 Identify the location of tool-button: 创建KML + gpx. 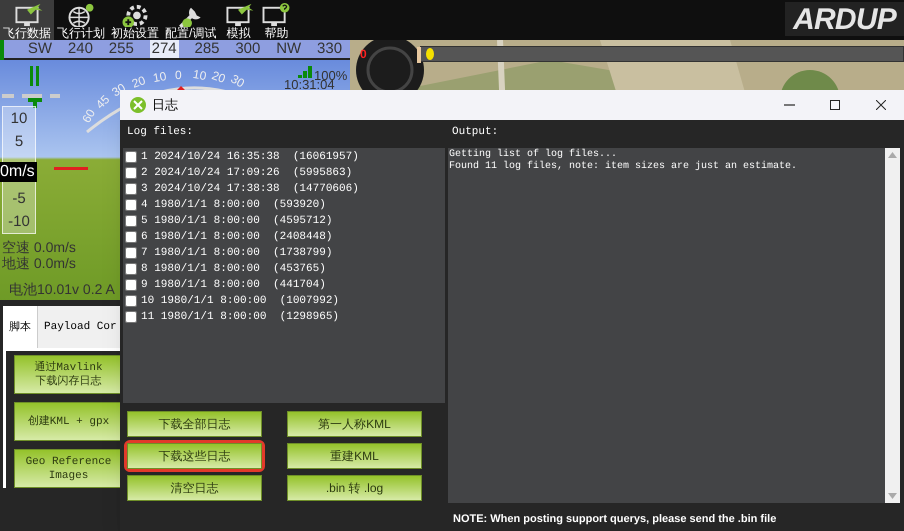
(68, 421).